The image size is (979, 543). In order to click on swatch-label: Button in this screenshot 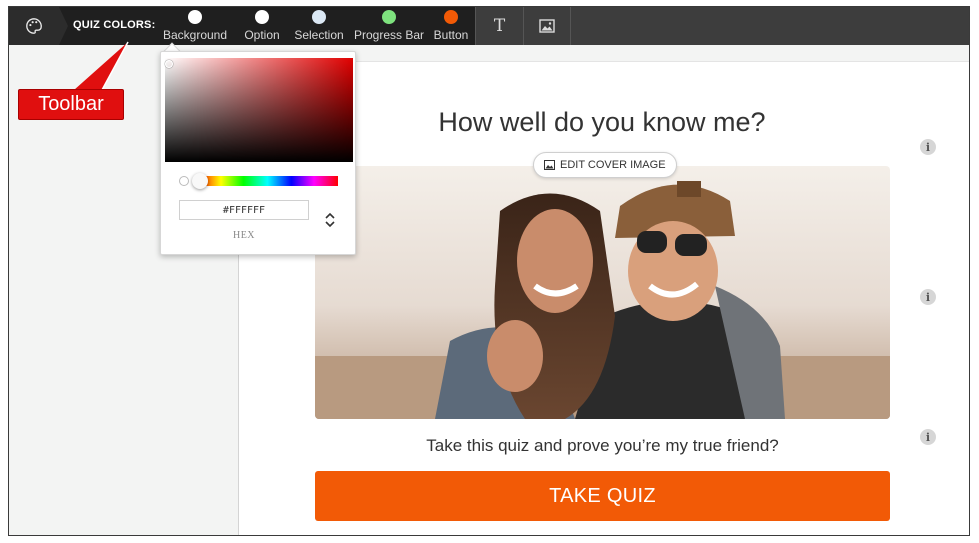, I will do `click(451, 35)`.